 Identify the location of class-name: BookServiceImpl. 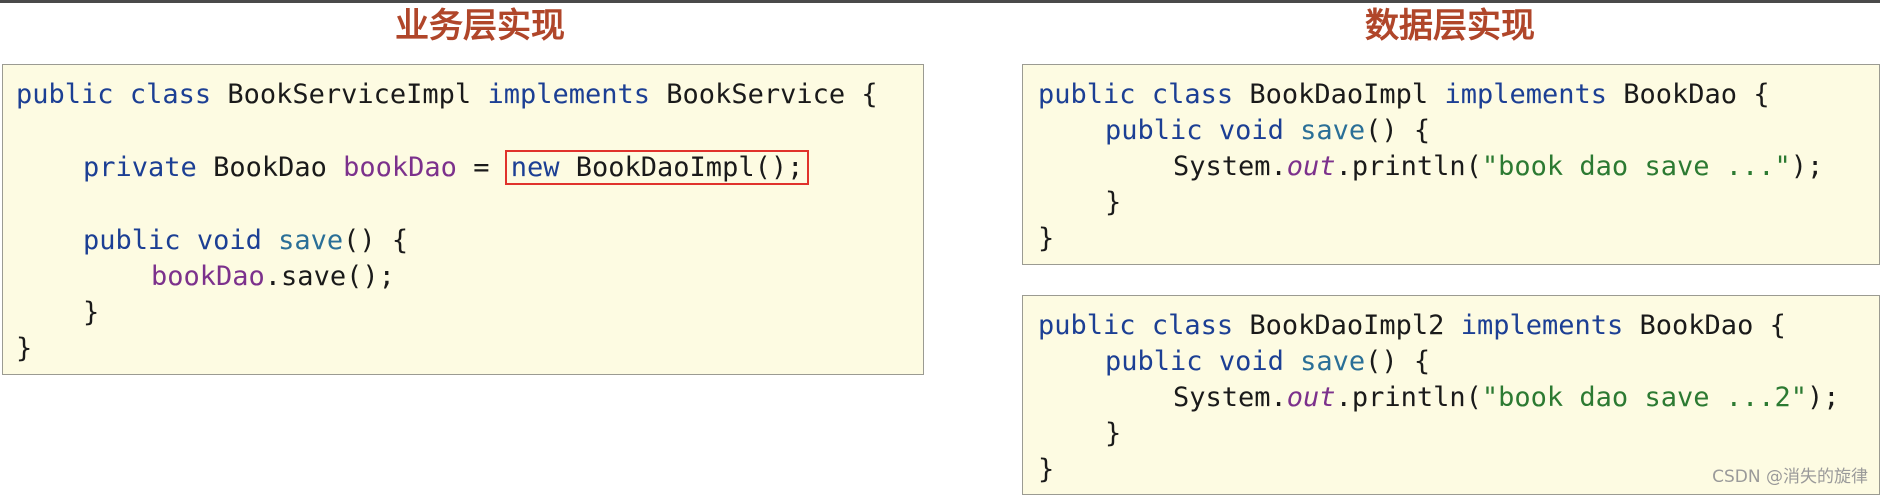
(349, 94).